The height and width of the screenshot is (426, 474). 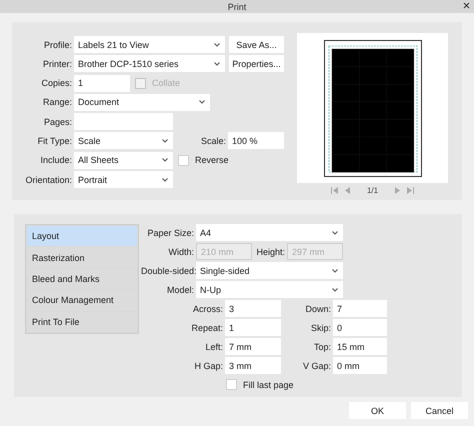 I want to click on number-field: 15 mm, so click(x=360, y=346).